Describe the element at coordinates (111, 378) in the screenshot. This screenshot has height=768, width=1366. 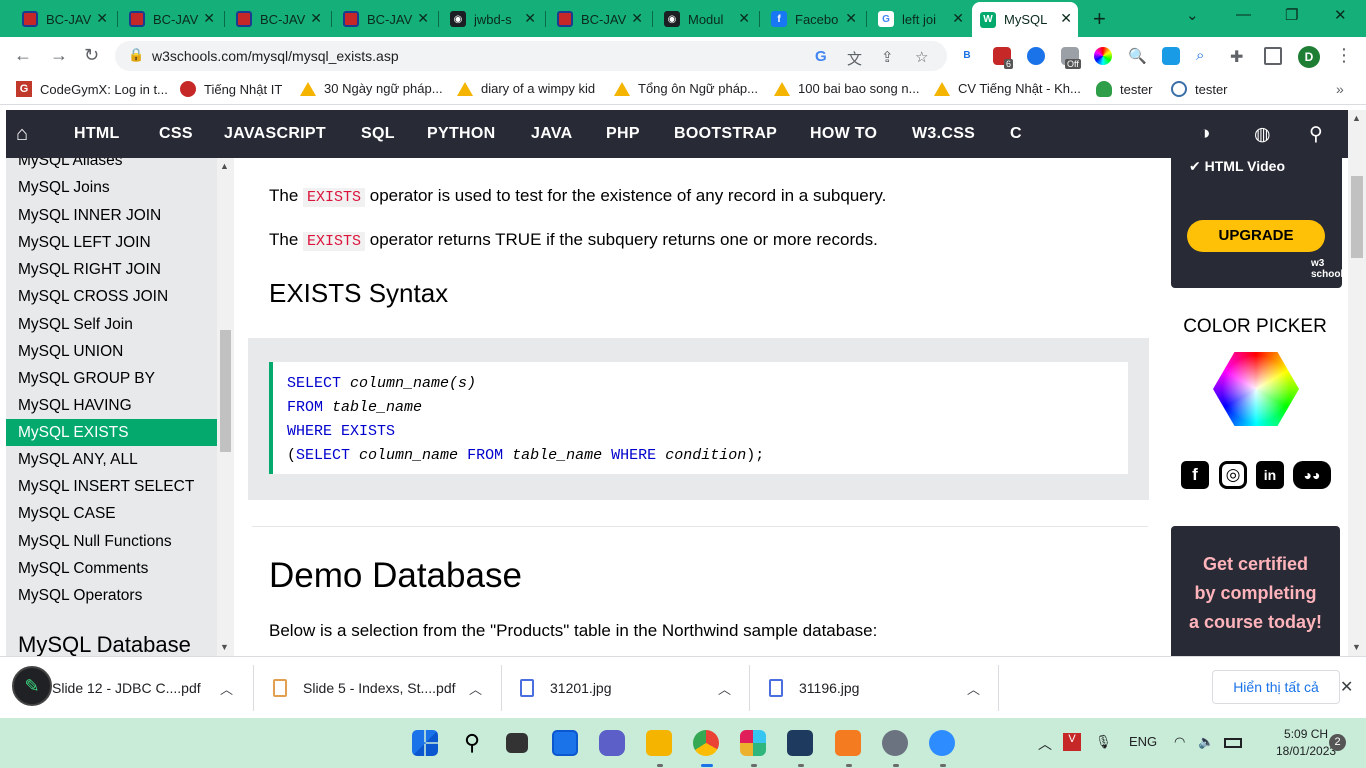
I see `sidebar-item-group-by: MySQL GROUP BY` at that location.